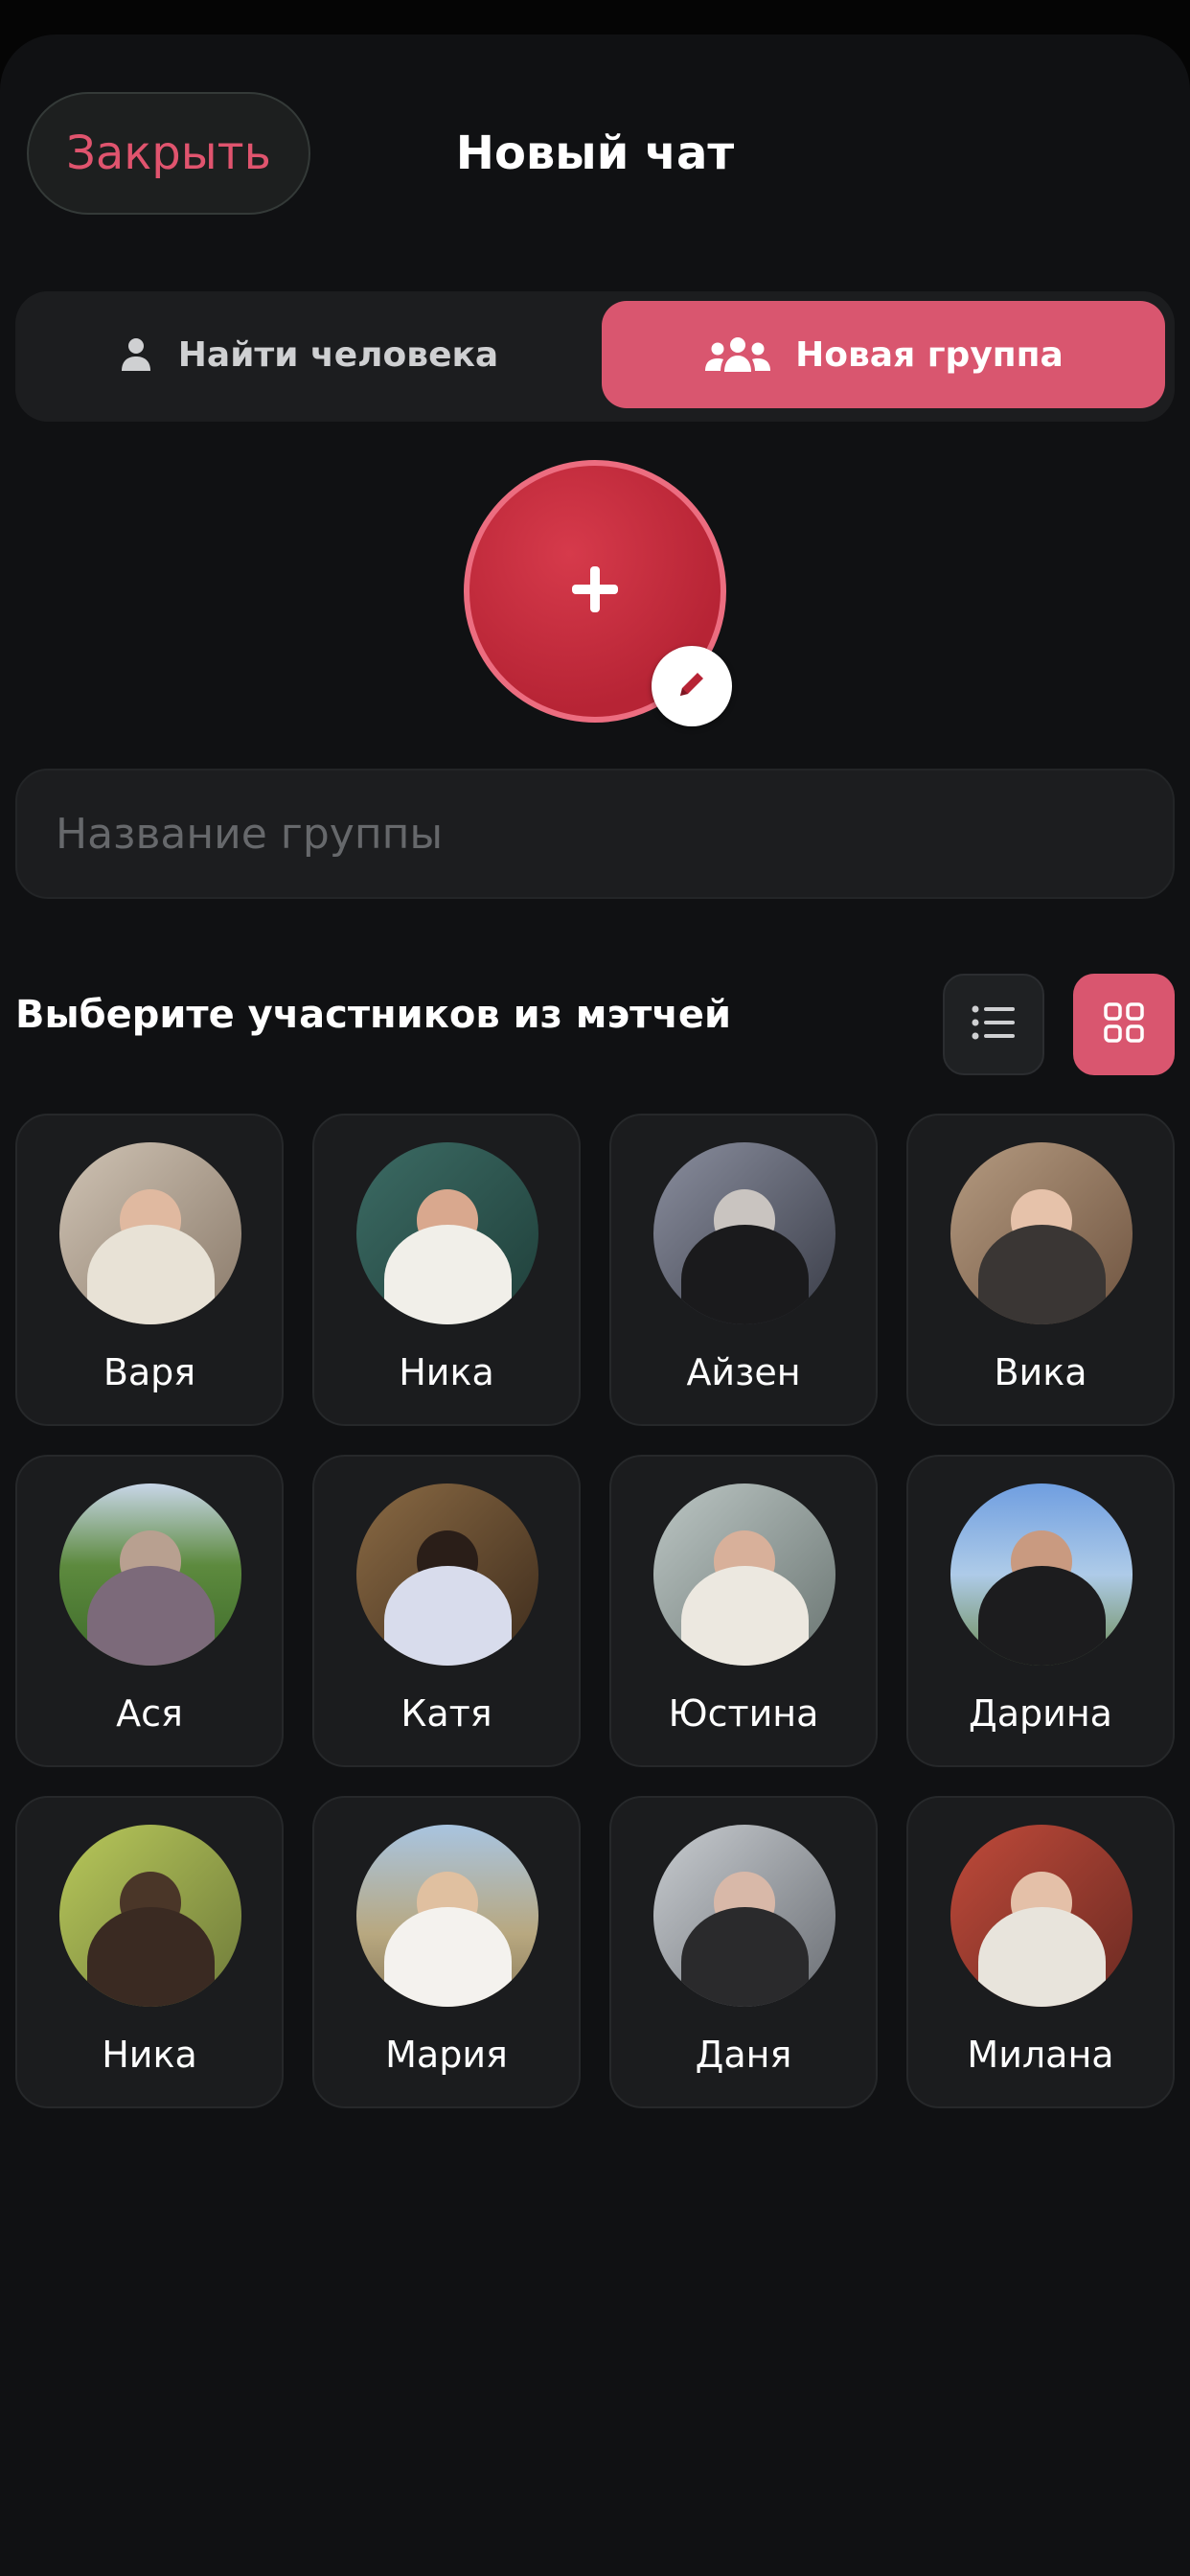 This screenshot has width=1190, height=2576. What do you see at coordinates (150, 1372) in the screenshot?
I see `match-name: Варя` at bounding box center [150, 1372].